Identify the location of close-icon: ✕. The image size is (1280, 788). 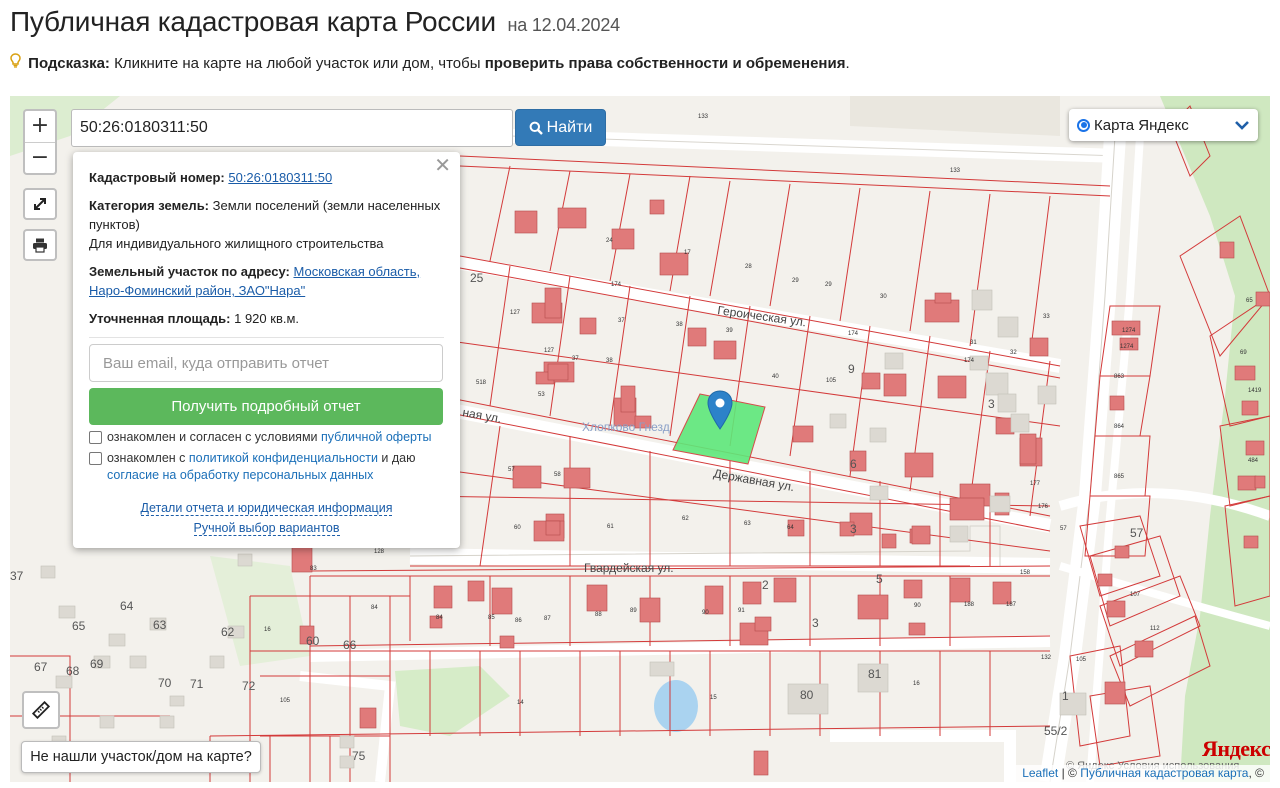
(442, 165).